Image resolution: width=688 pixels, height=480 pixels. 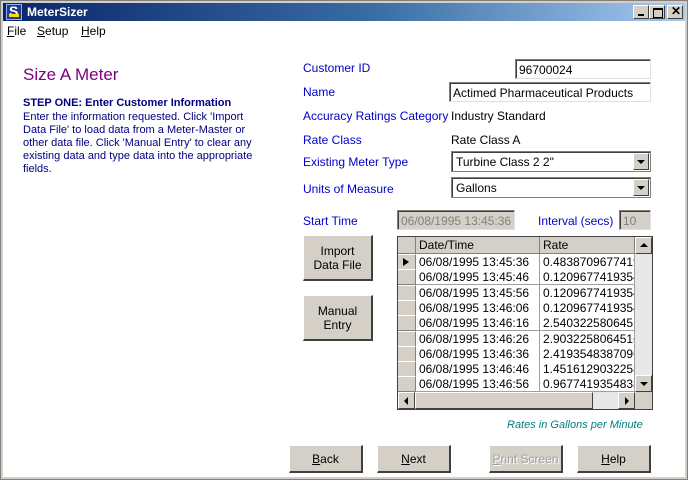 What do you see at coordinates (406, 400) in the screenshot?
I see `scroll-left-button` at bounding box center [406, 400].